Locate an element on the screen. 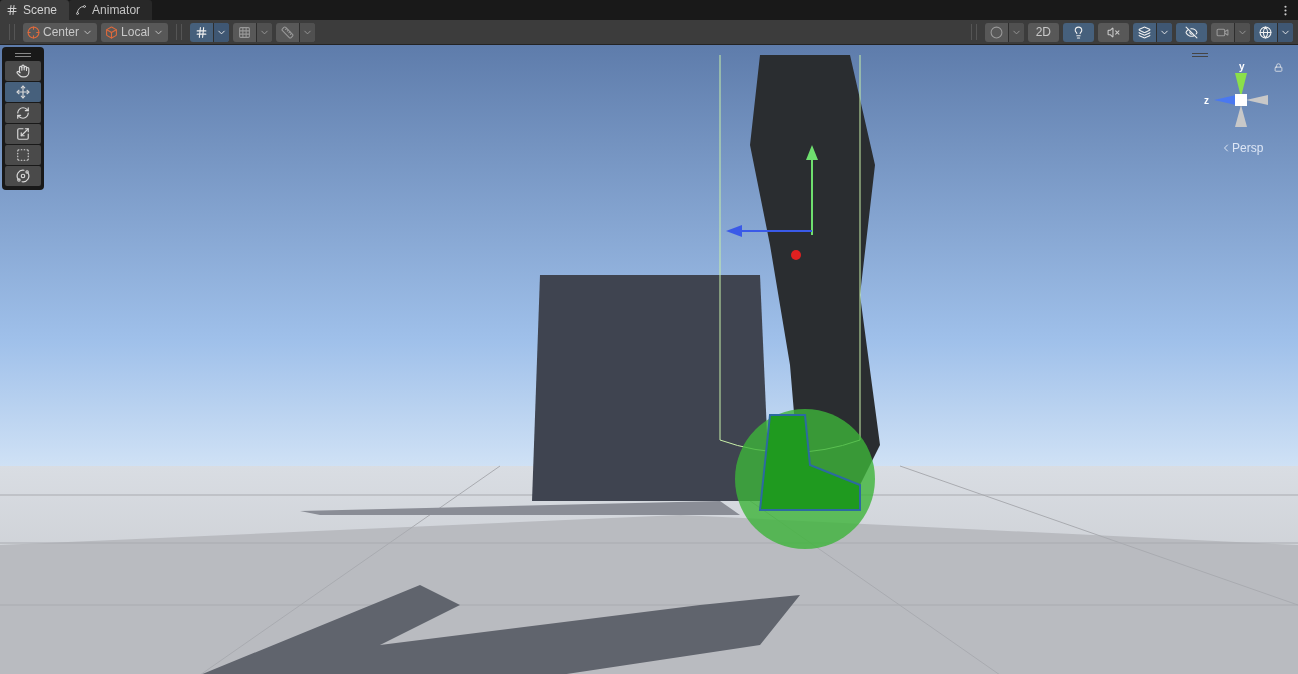 Image resolution: width=1298 pixels, height=674 pixels. dropdown-button: Local is located at coordinates (134, 32).